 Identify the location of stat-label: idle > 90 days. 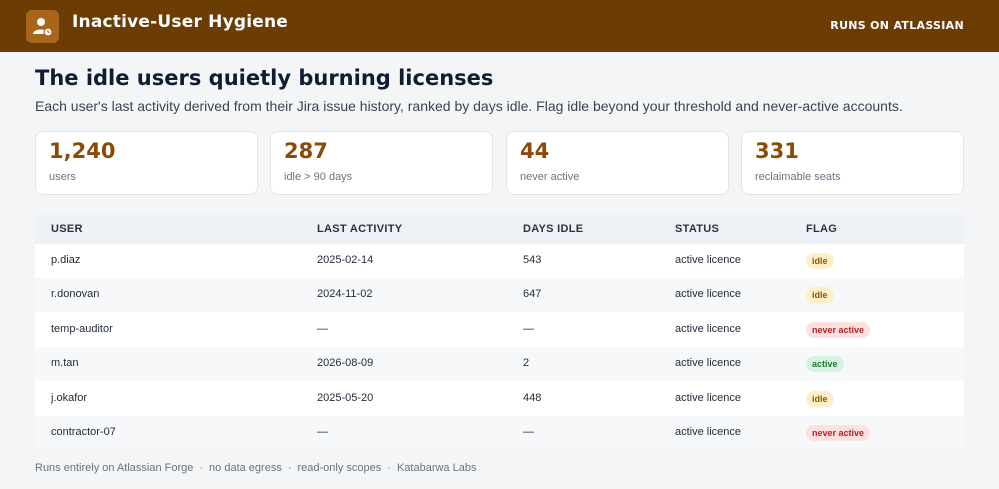
(318, 177).